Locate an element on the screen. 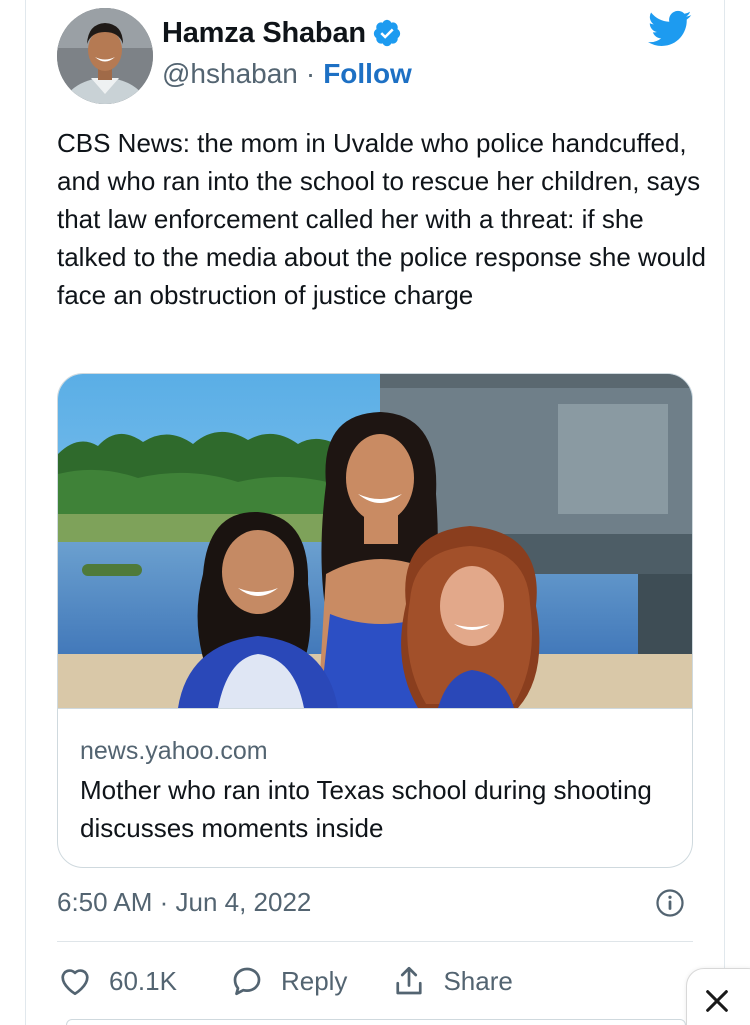 The height and width of the screenshot is (1025, 750). link-card-domain: news.yahoo.com is located at coordinates (174, 751).